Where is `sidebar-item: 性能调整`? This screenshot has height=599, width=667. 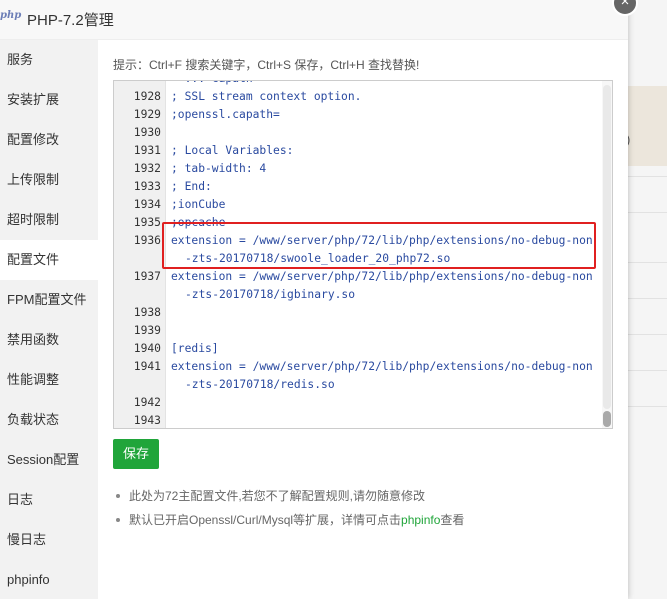
sidebar-item: 性能调整 is located at coordinates (49, 380).